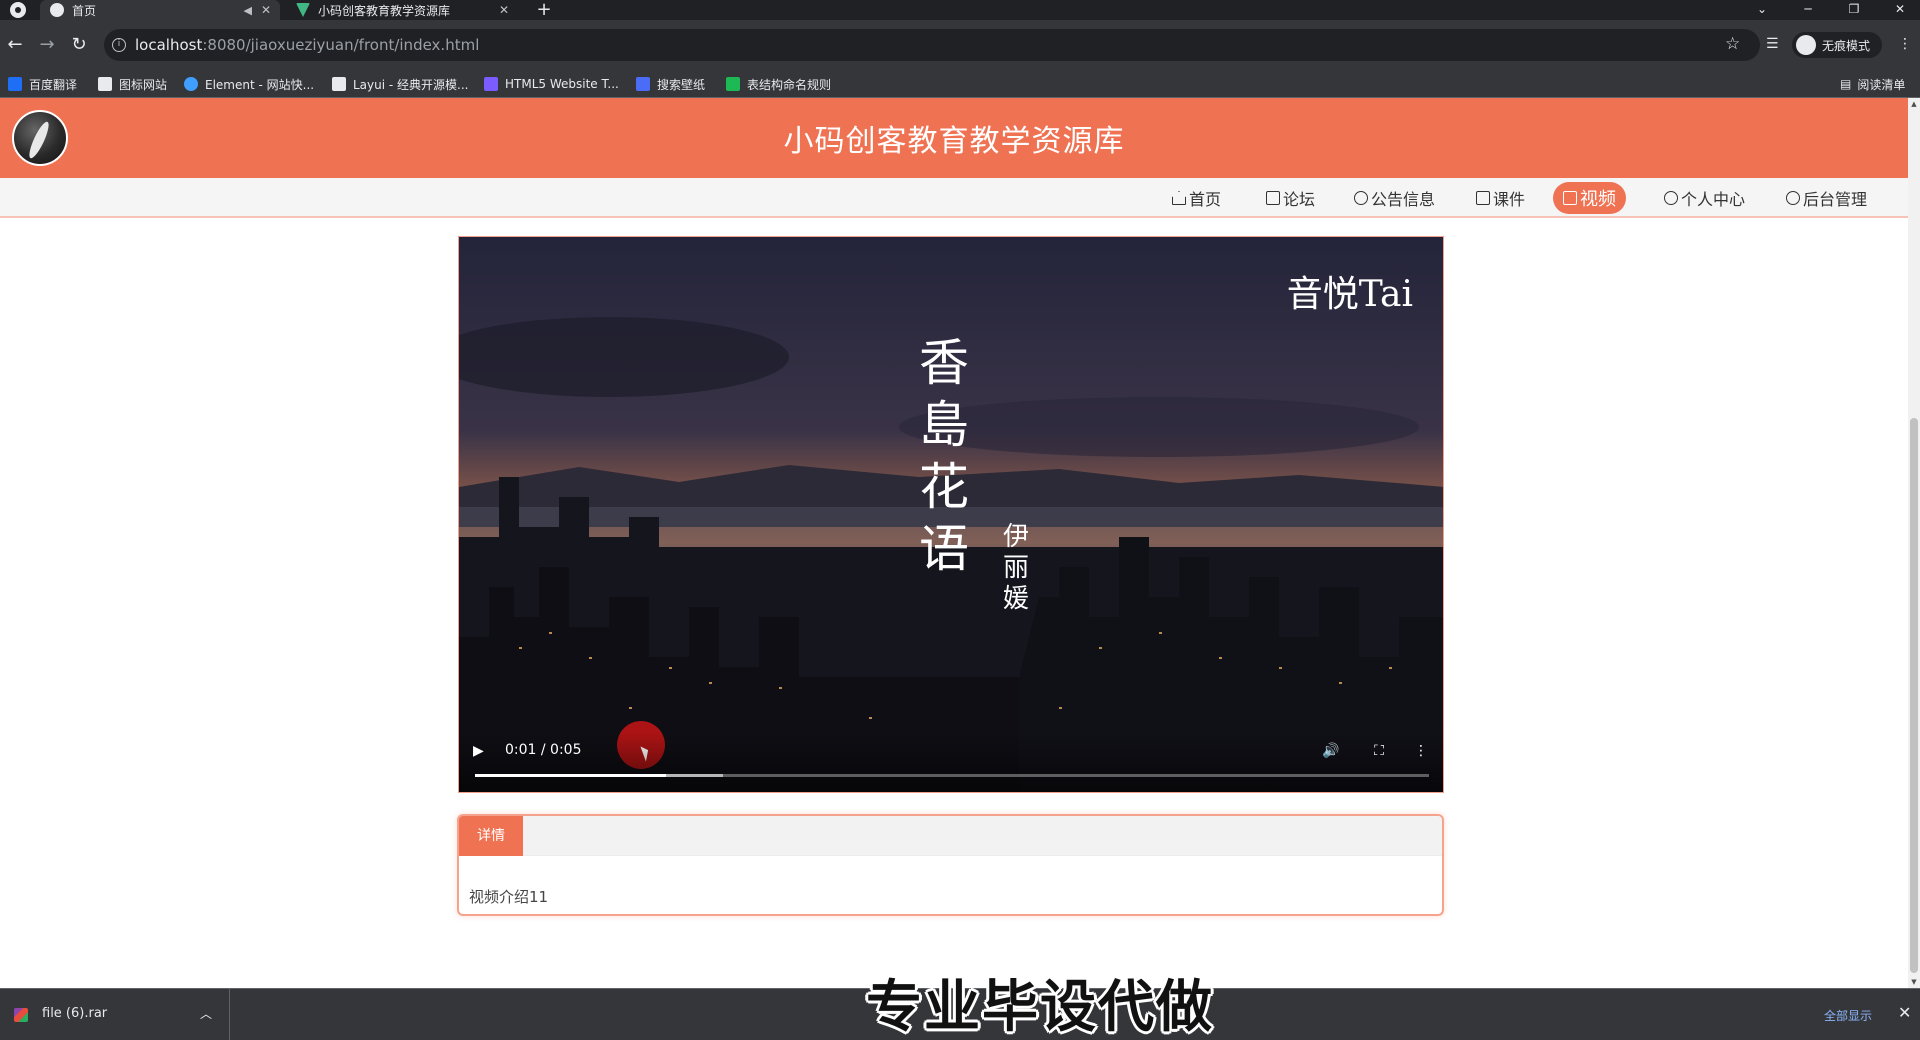 This screenshot has width=1920, height=1040. I want to click on nav-item-courseware: 课件, so click(1500, 198).